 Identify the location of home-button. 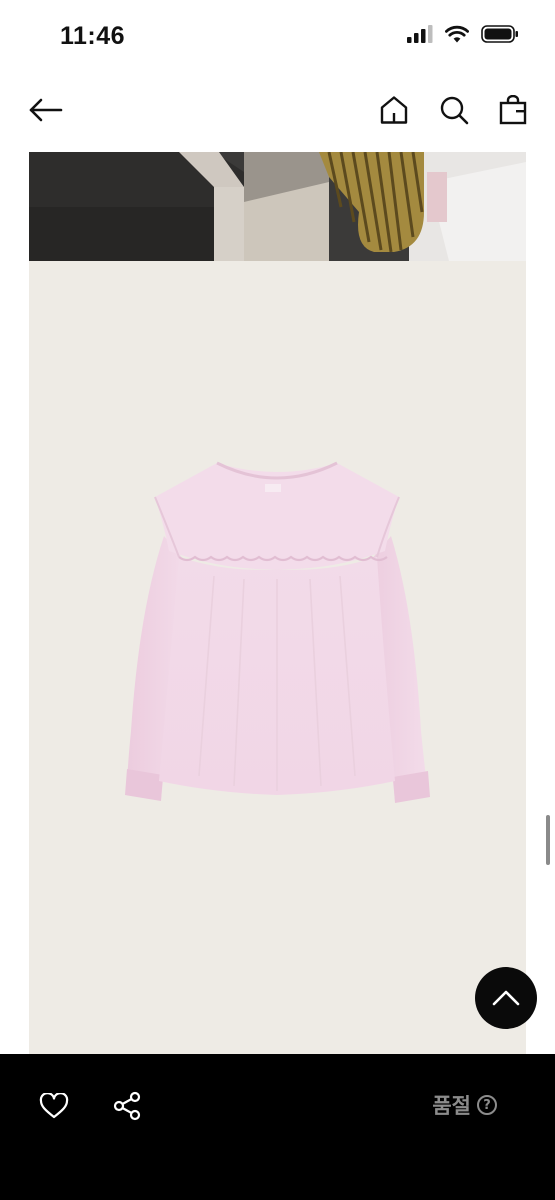
(394, 110).